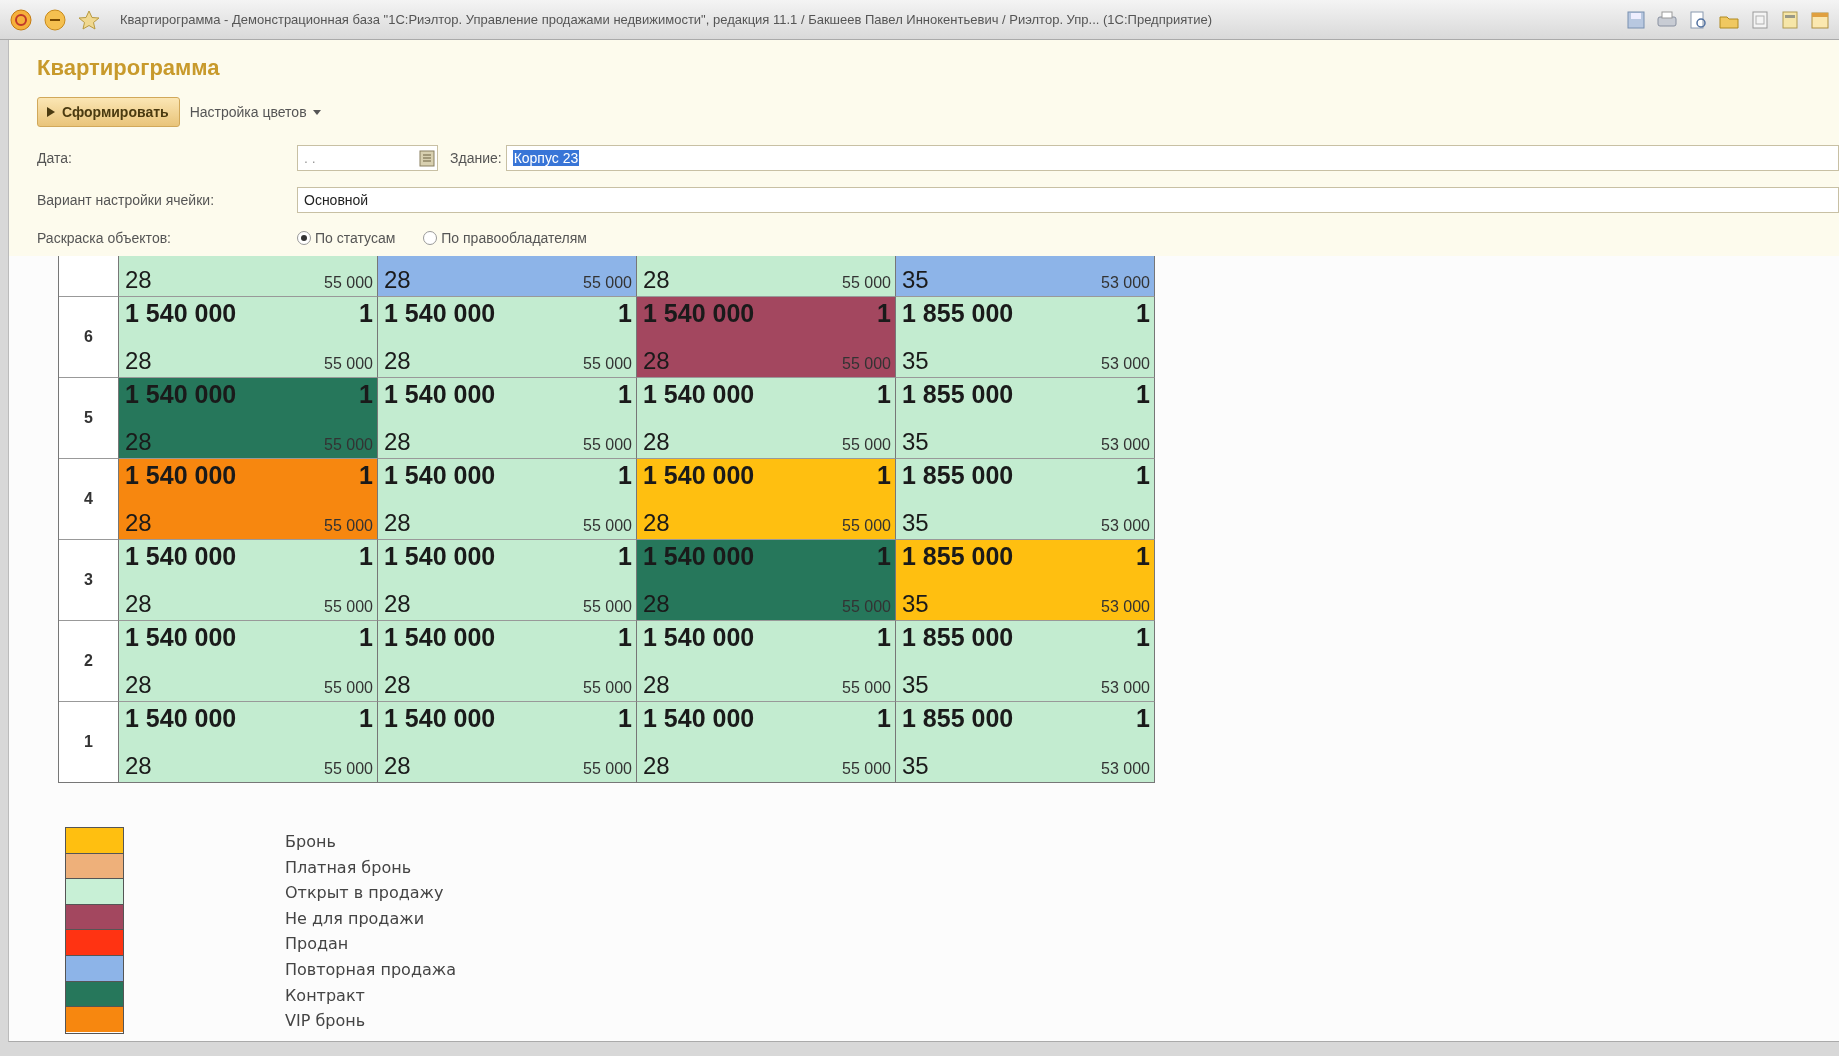 Image resolution: width=1839 pixels, height=1056 pixels. Describe the element at coordinates (1636, 19) in the screenshot. I see `save-icon` at that location.